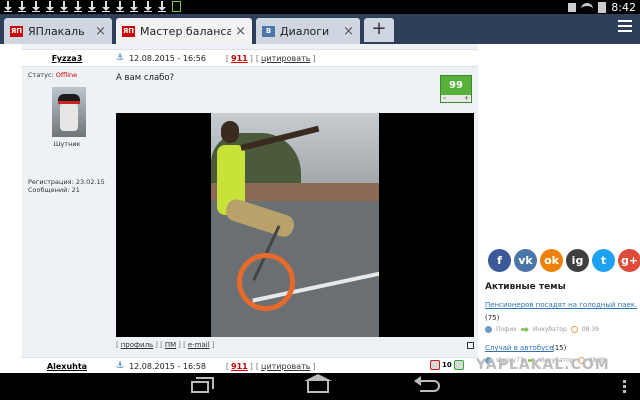  Describe the element at coordinates (54, 190) in the screenshot. I see `message-count: Сообщений: 21` at that location.